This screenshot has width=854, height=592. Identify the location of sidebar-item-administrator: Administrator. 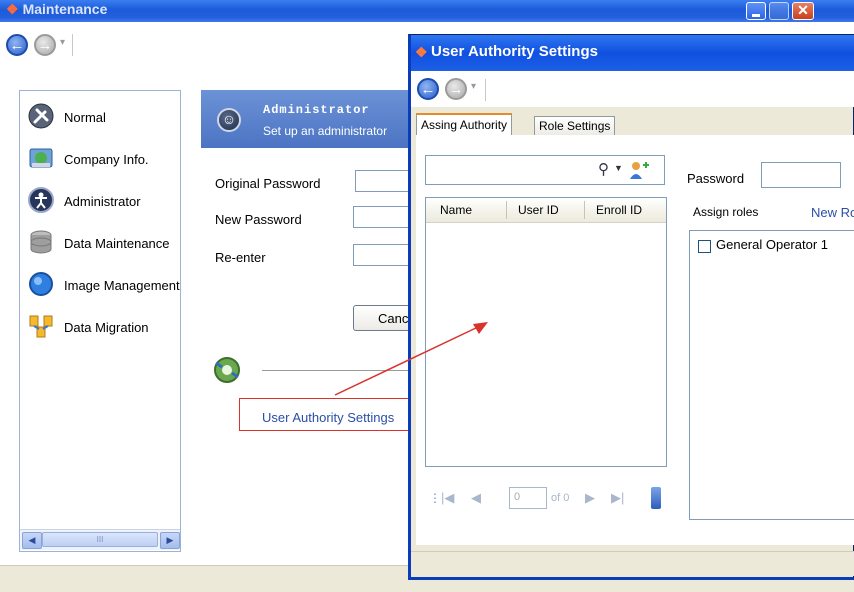
(103, 202).